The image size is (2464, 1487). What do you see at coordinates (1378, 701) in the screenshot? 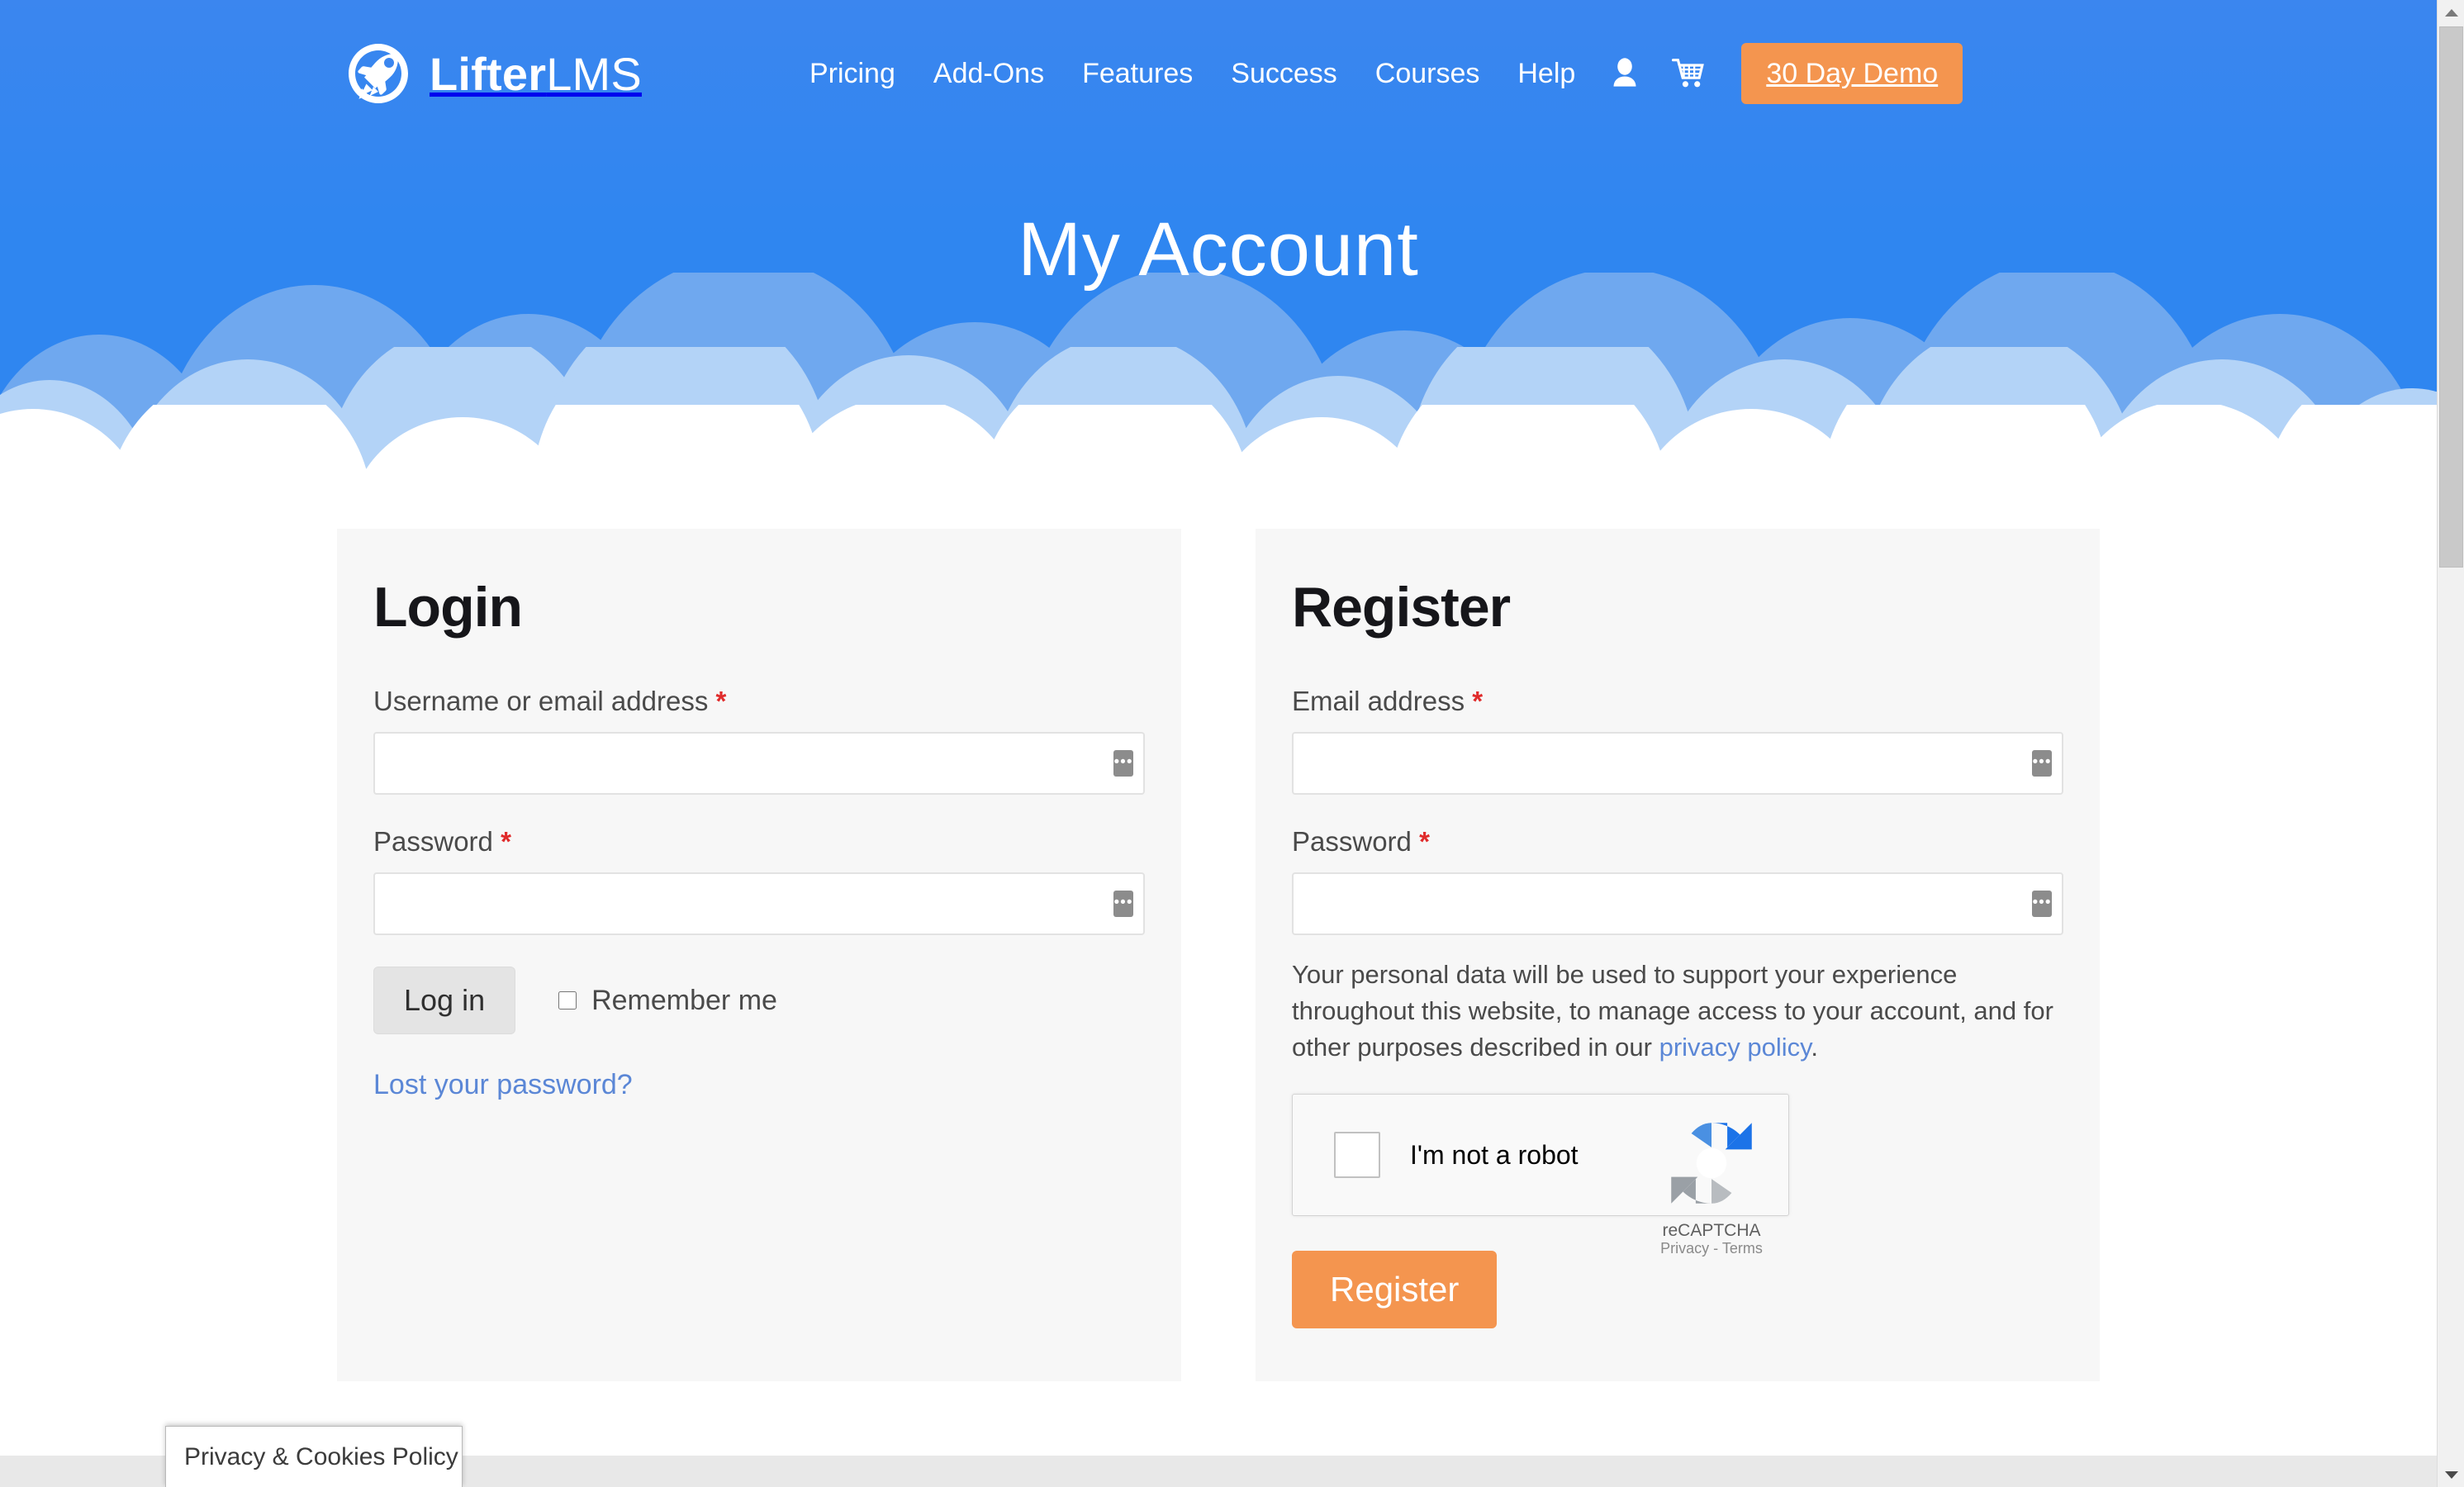
I see `email-label-text: Email address` at bounding box center [1378, 701].